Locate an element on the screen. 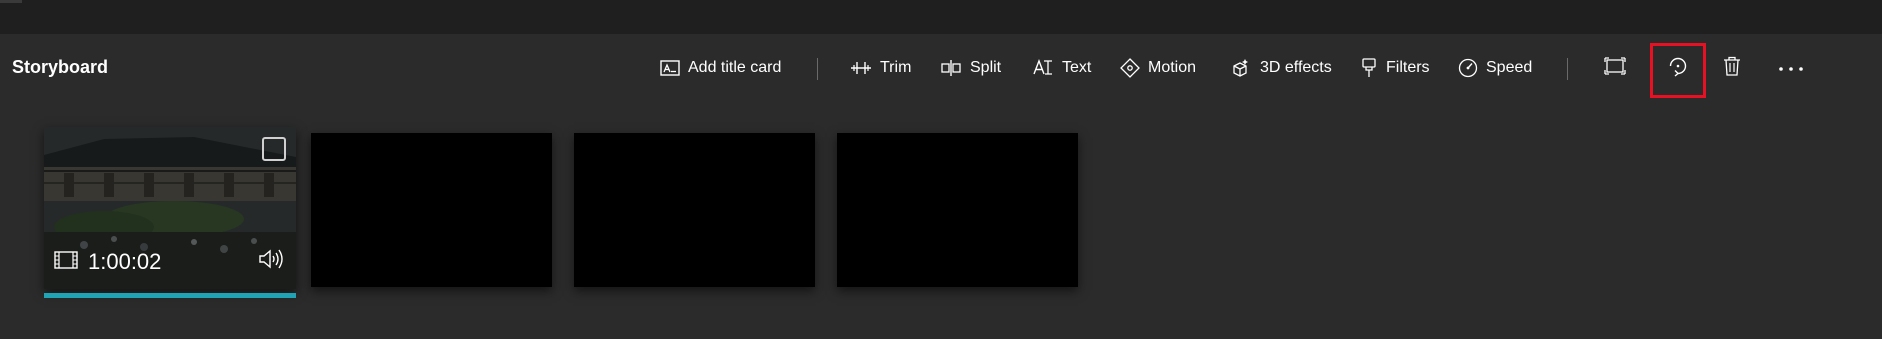  title-card-icon is located at coordinates (670, 68).